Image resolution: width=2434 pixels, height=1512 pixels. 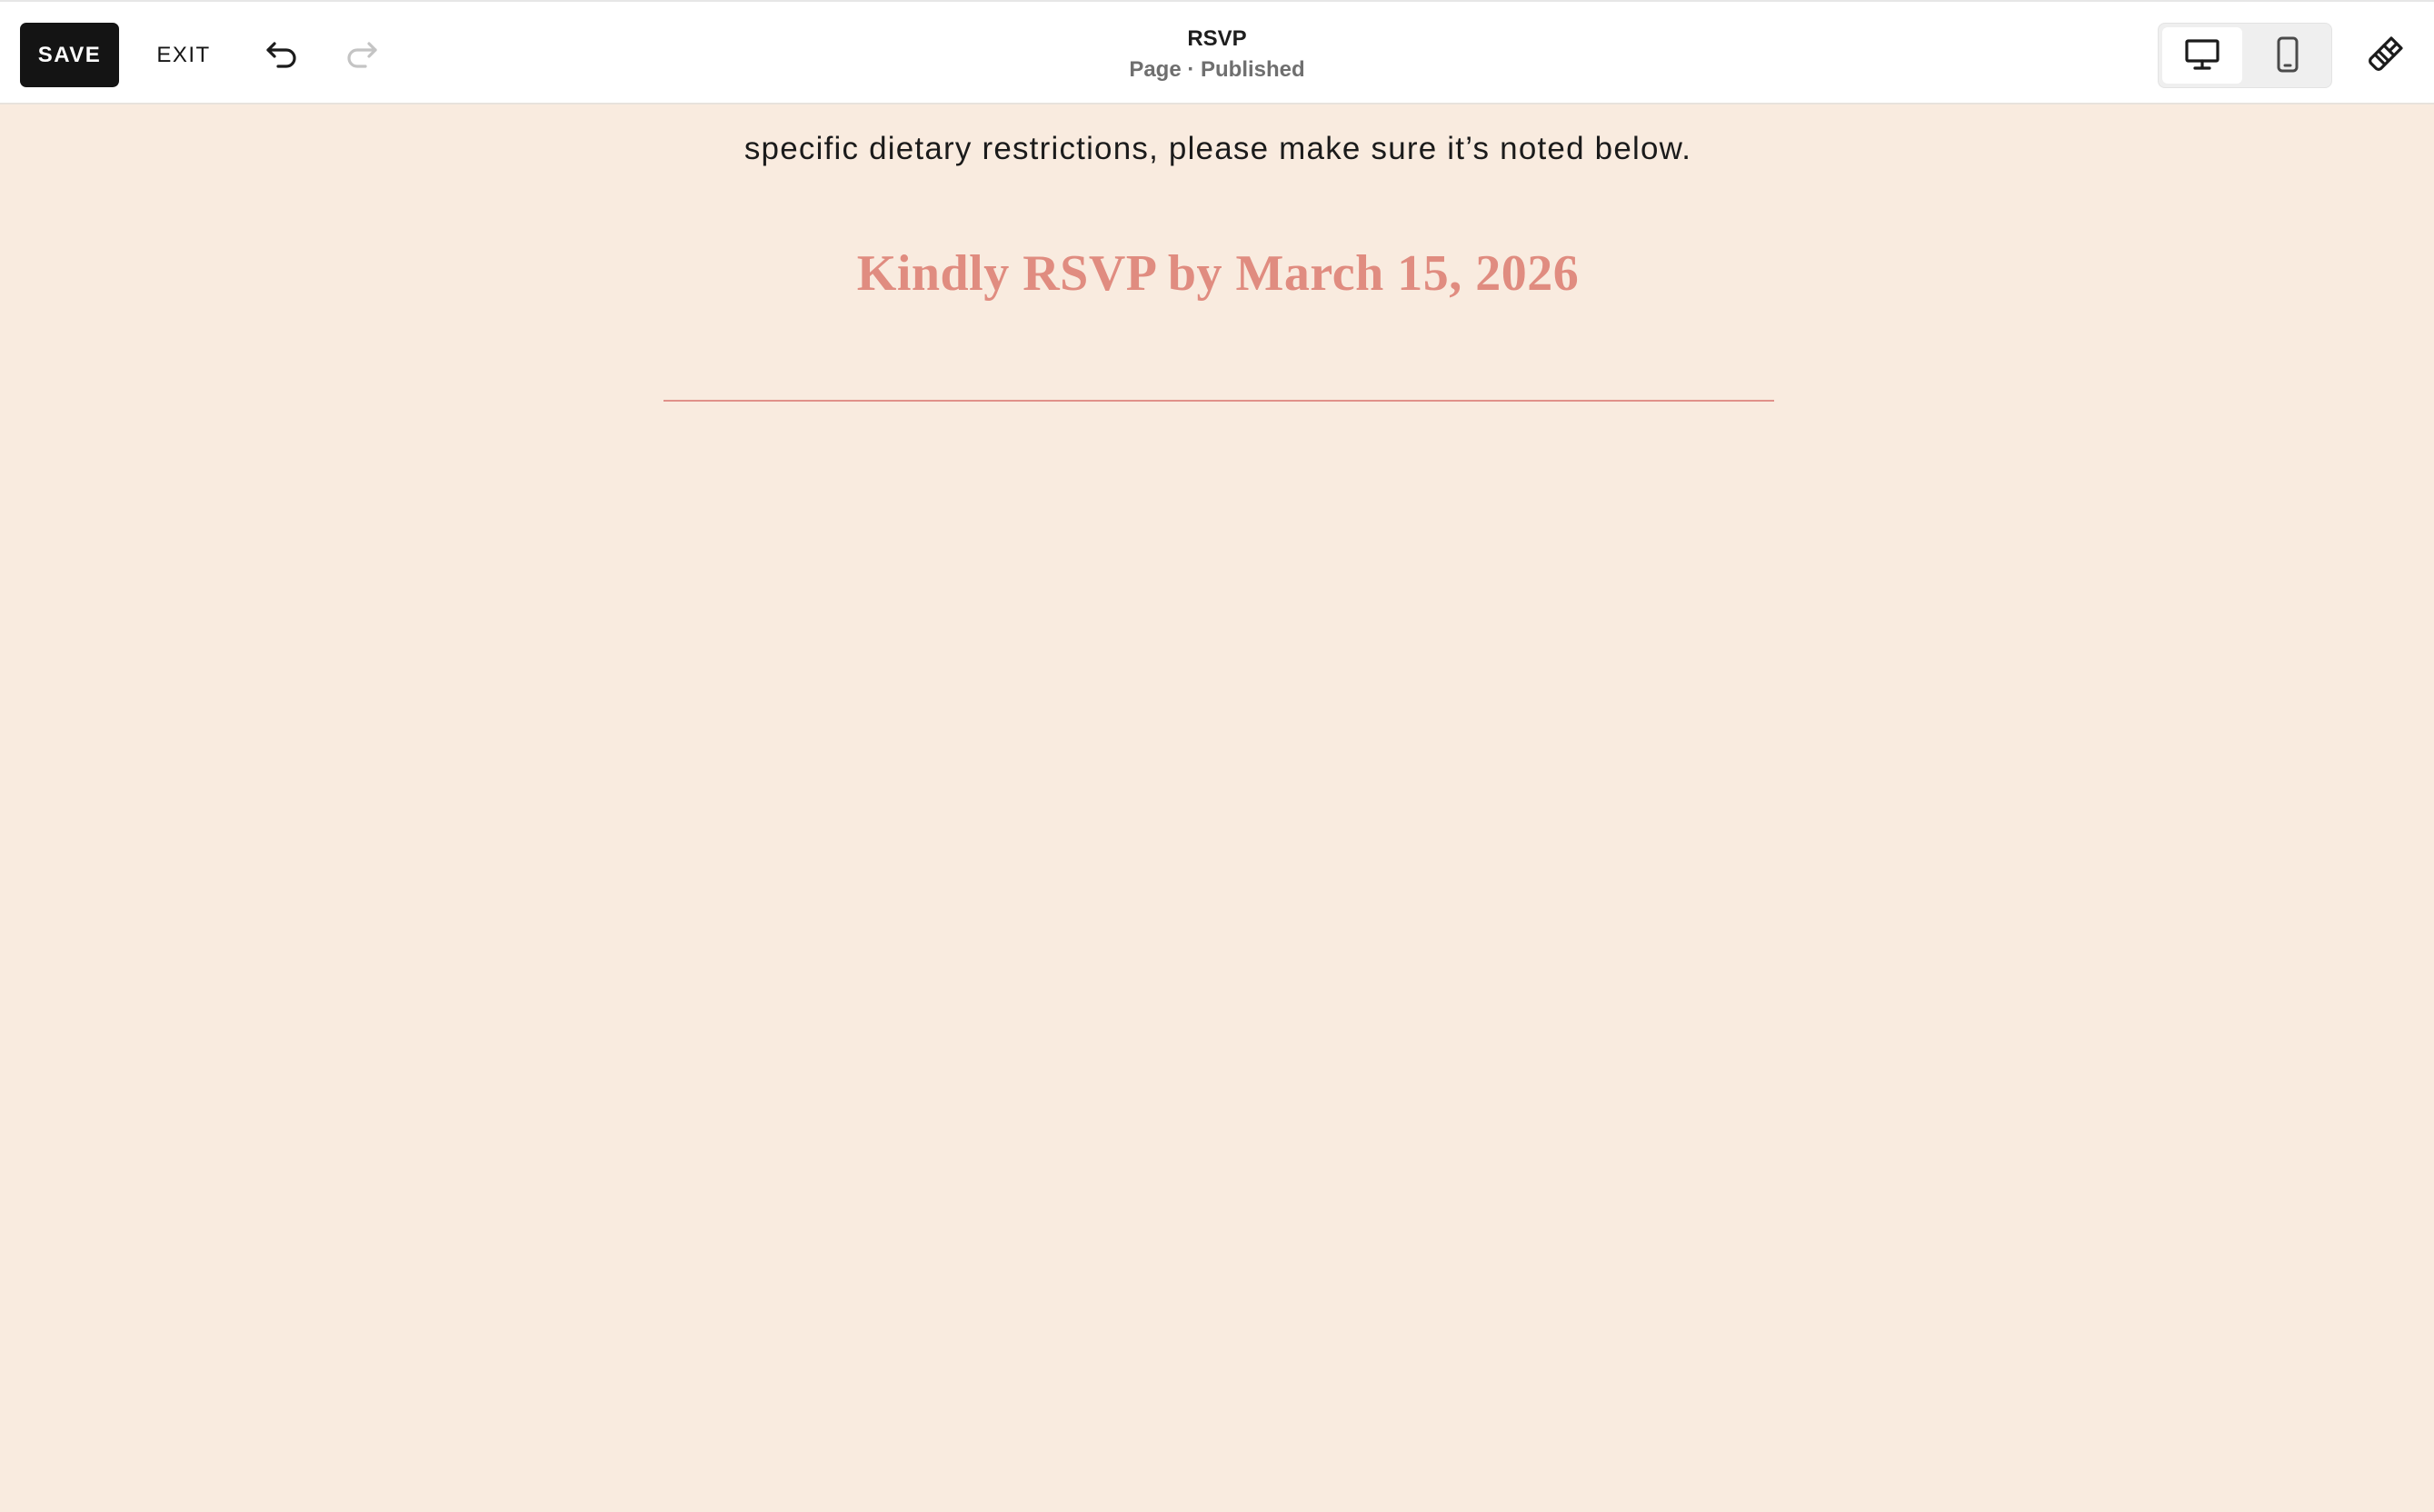 What do you see at coordinates (2245, 55) in the screenshot?
I see `device-toggle` at bounding box center [2245, 55].